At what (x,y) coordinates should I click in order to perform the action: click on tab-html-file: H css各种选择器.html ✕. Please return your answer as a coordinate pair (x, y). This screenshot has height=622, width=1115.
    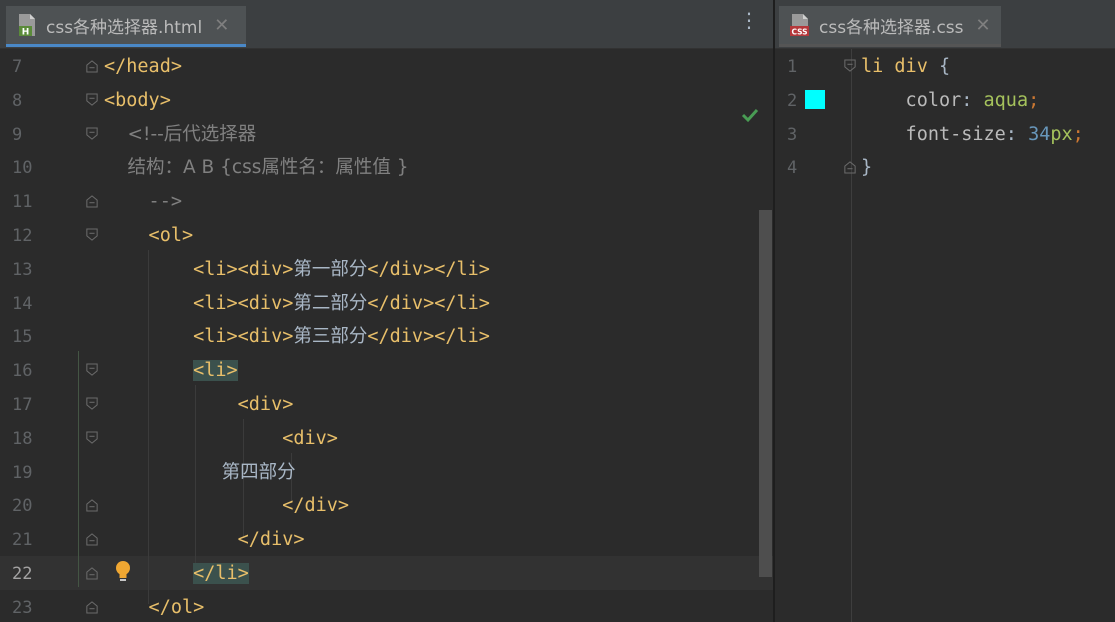
    Looking at the image, I should click on (126, 26).